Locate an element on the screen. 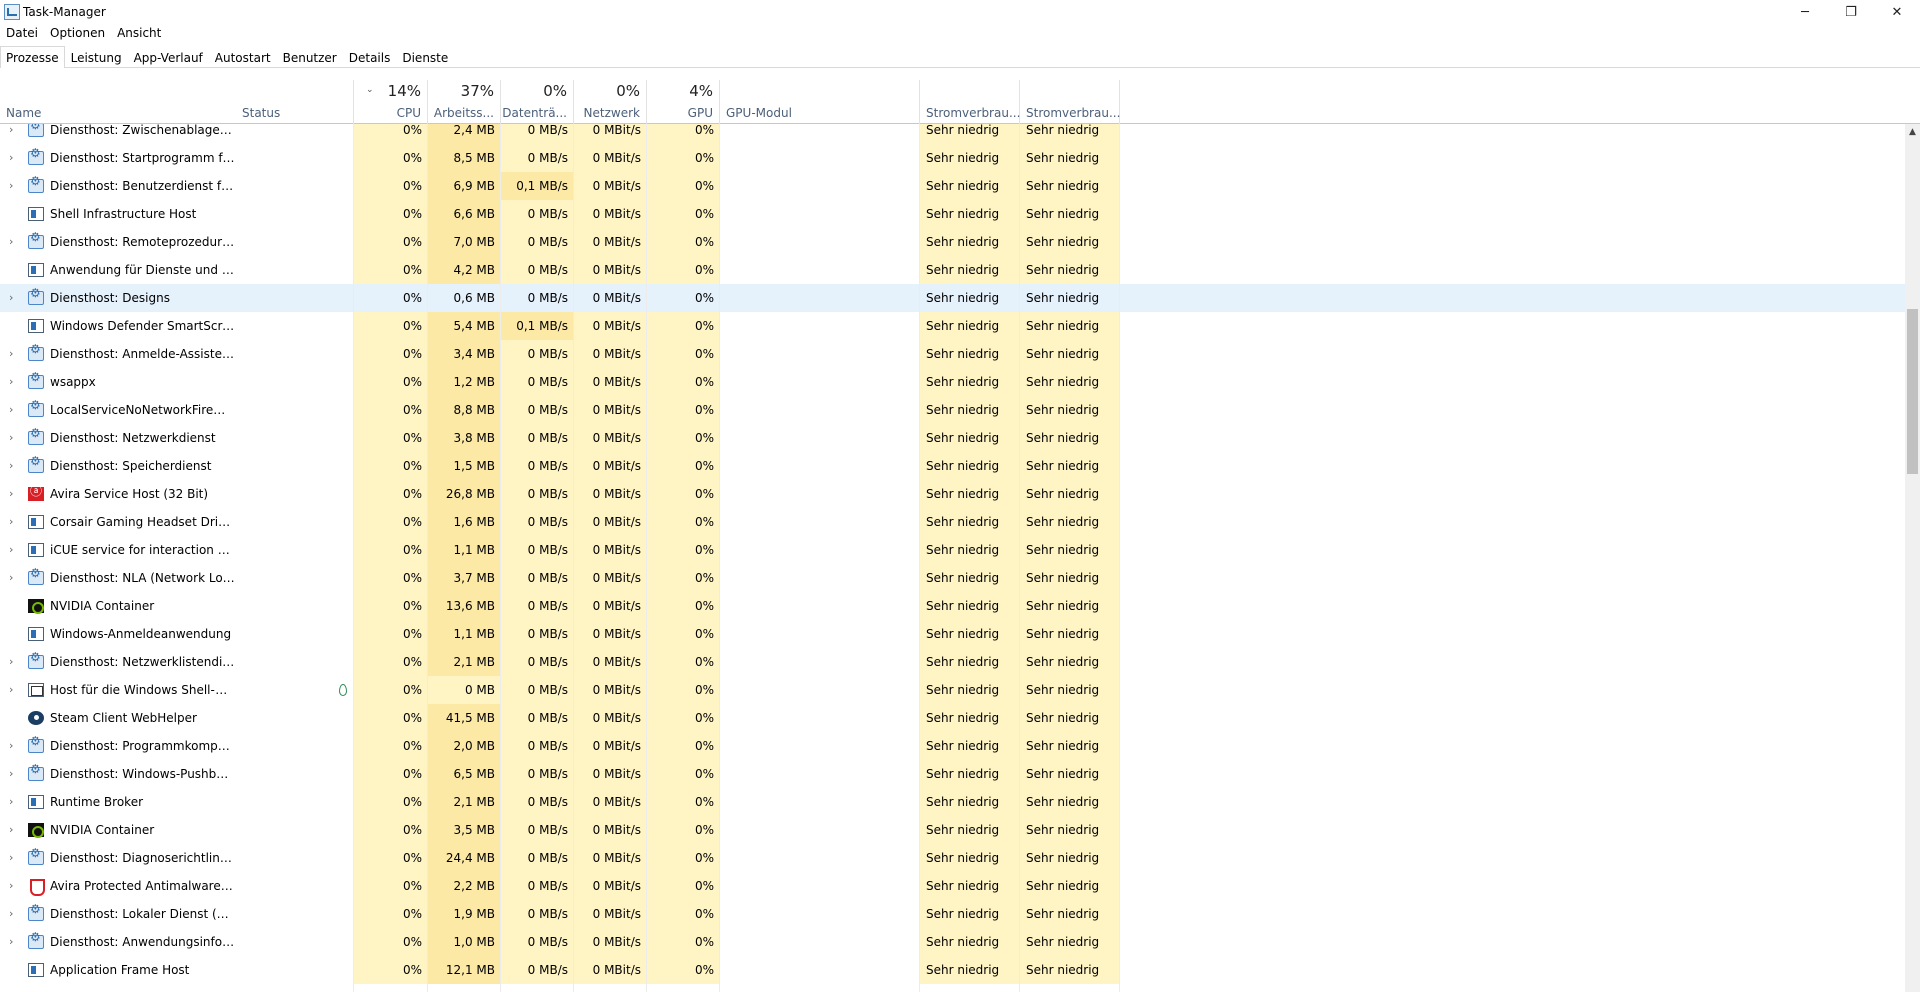 The image size is (1920, 992). process-name: Steam Client WebHelper is located at coordinates (123, 718).